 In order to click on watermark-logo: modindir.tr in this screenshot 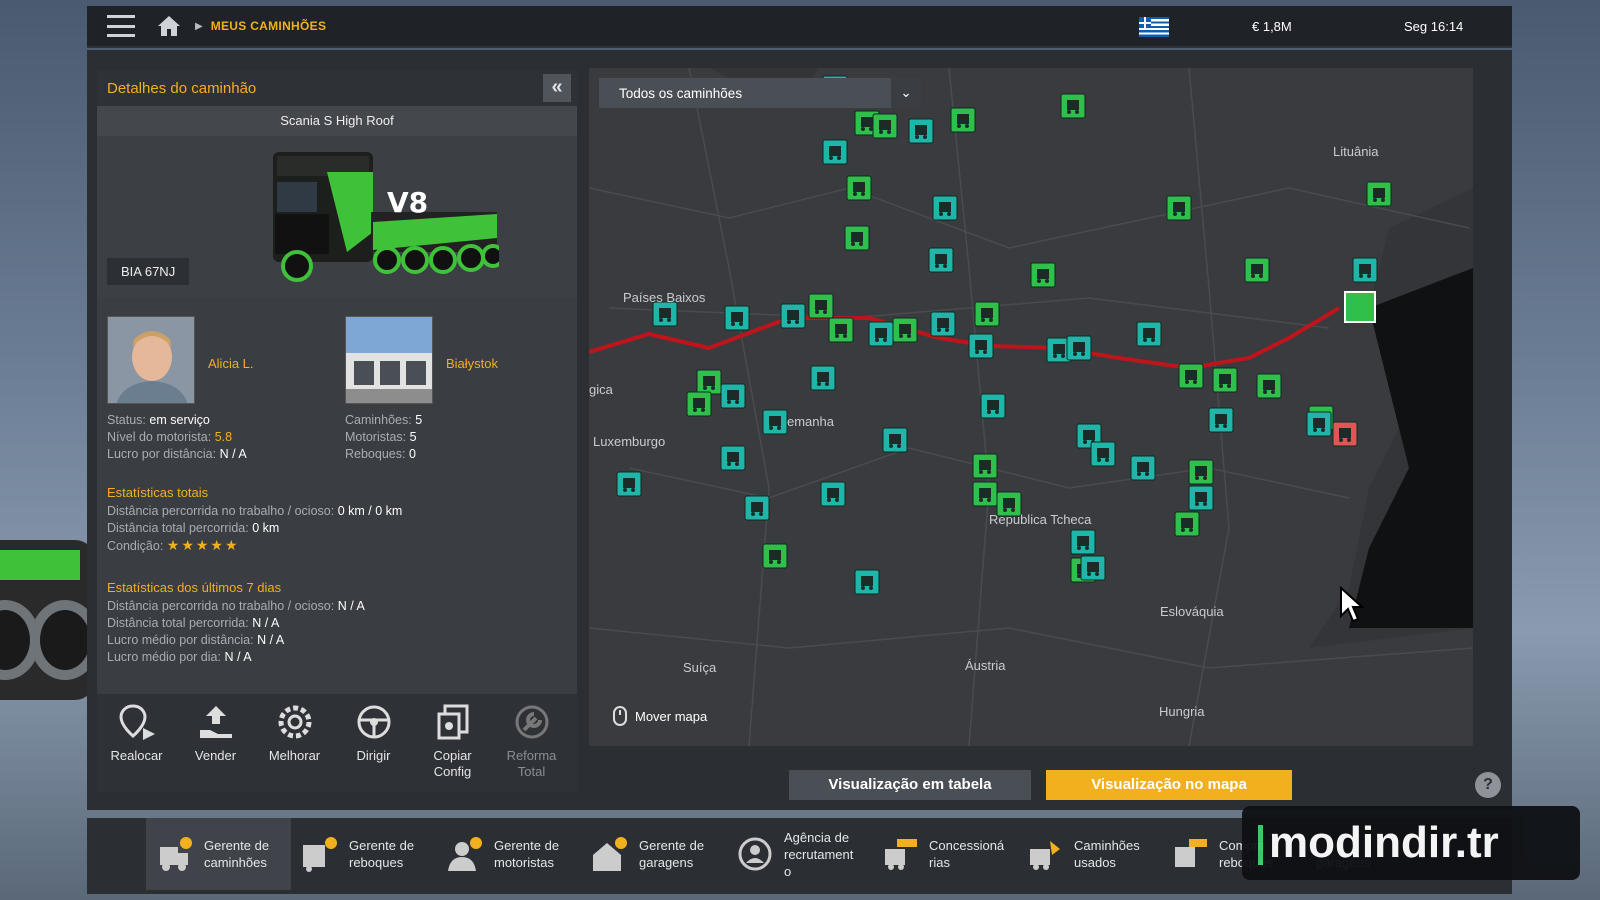, I will do `click(1411, 843)`.